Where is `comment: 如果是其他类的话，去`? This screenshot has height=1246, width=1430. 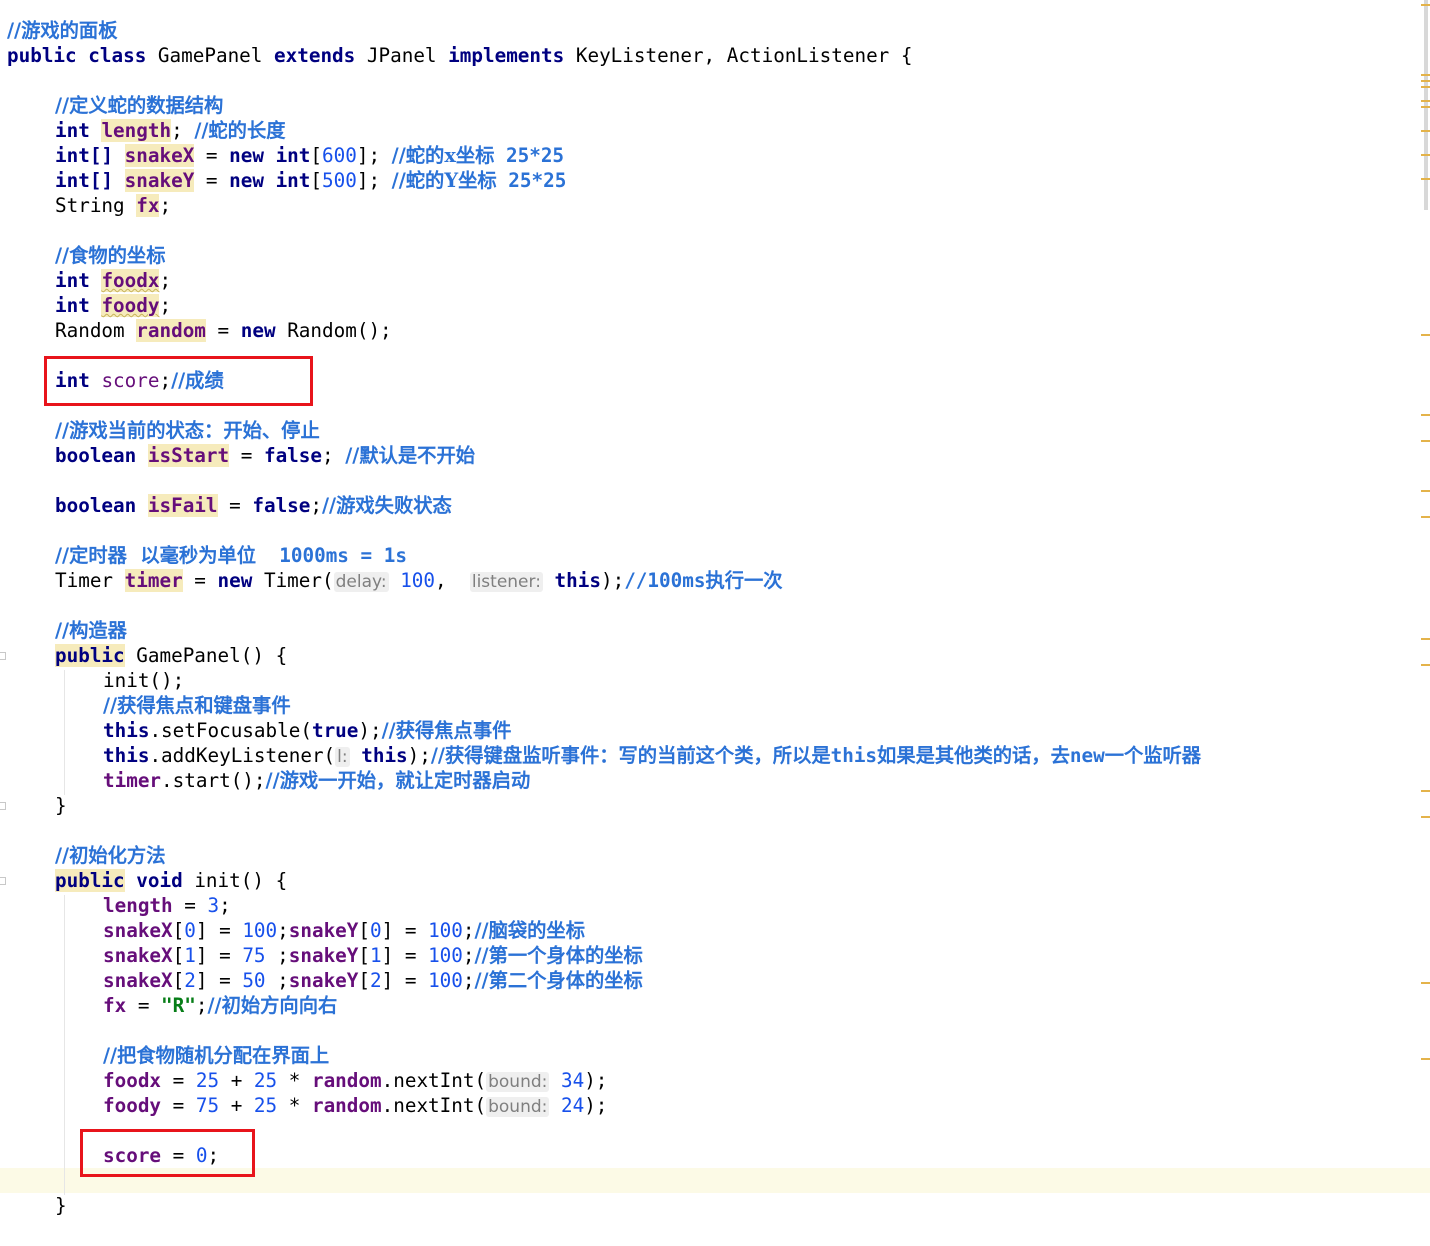 comment: 如果是其他类的话，去 is located at coordinates (973, 755).